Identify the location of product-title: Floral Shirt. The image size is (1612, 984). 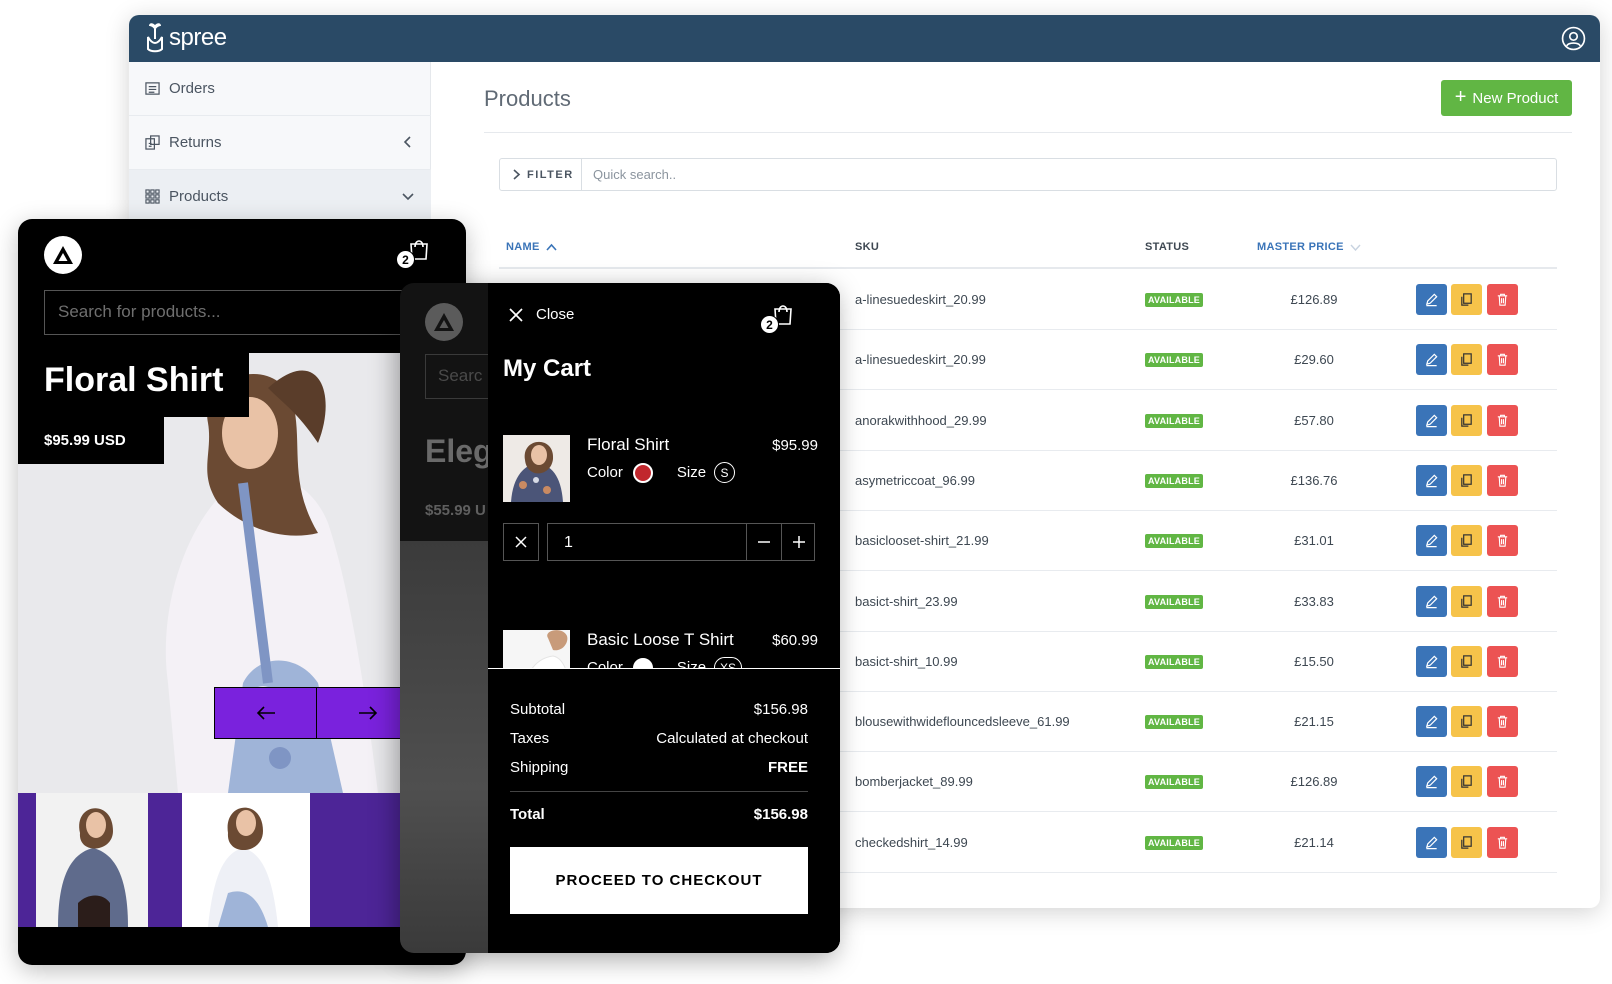
(134, 380).